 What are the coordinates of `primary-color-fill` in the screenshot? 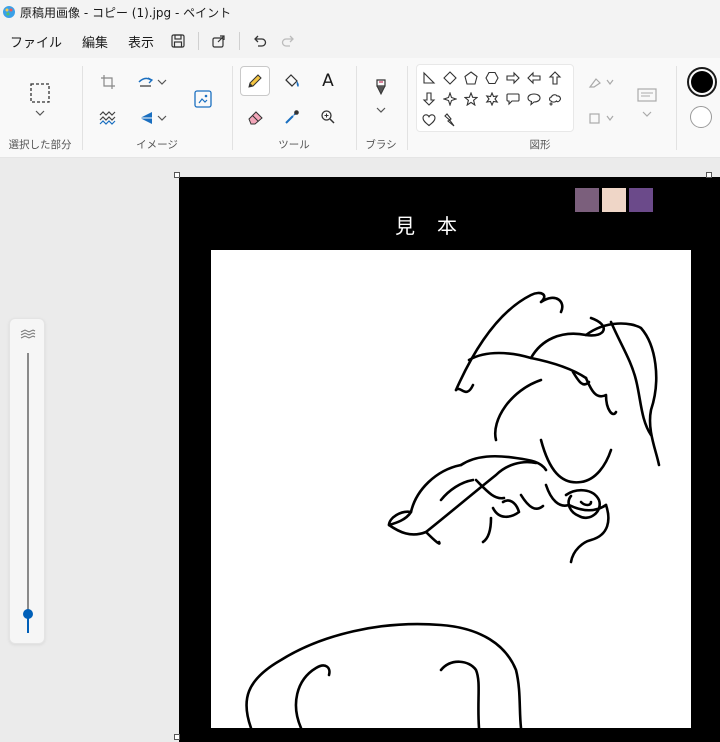 It's located at (702, 82).